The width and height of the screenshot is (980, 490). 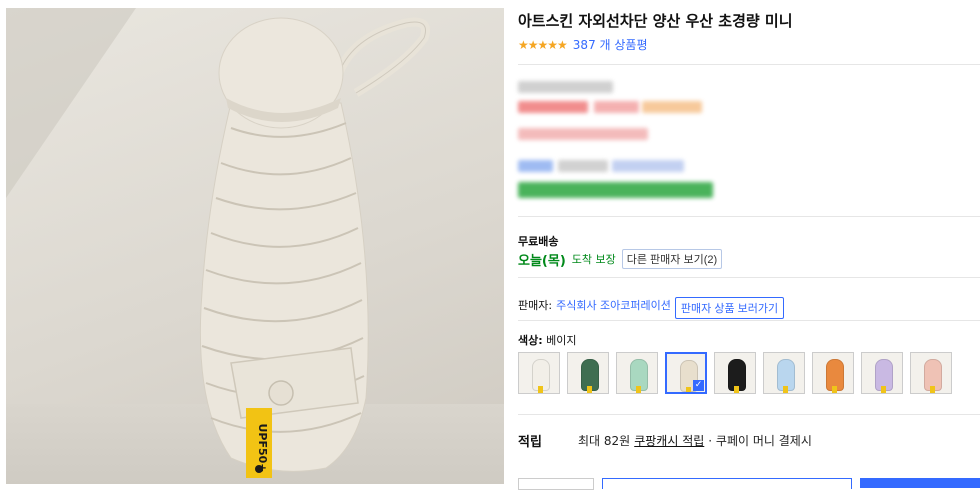 I want to click on color-option-row: 색상: 베이지, so click(x=547, y=340).